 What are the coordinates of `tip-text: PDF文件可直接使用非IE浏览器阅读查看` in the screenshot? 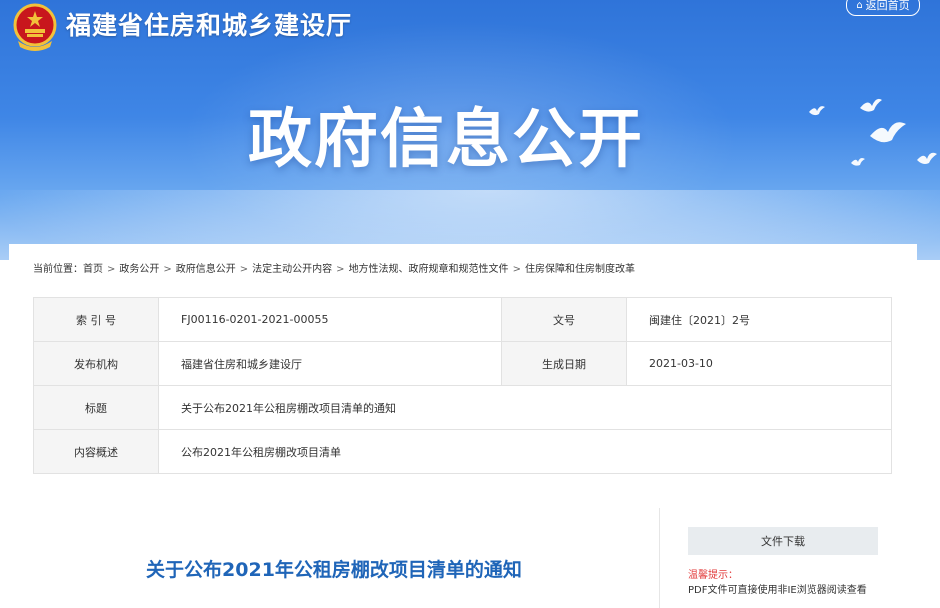 It's located at (777, 590).